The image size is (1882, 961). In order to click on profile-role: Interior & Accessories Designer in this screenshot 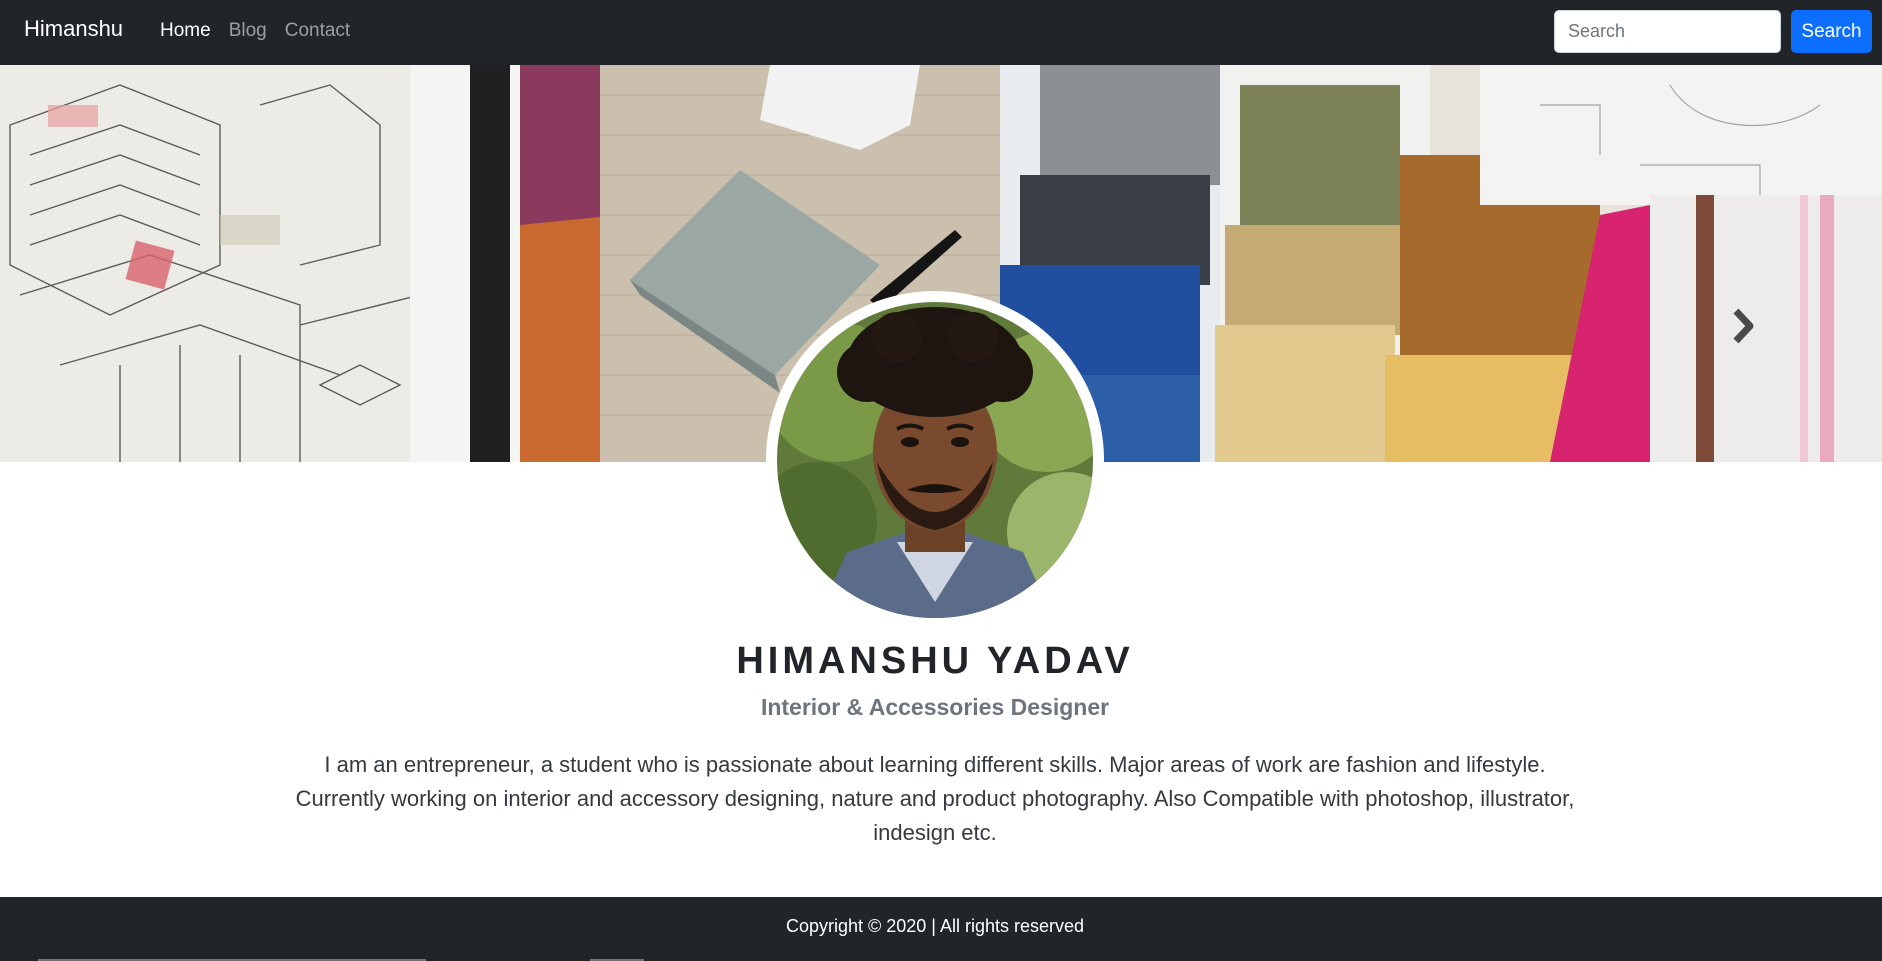, I will do `click(935, 707)`.